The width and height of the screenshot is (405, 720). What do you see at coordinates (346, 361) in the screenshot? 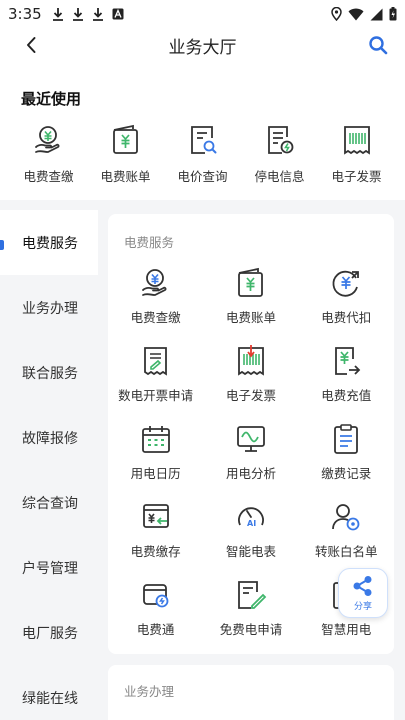
I see `phone-yuan-icon` at bounding box center [346, 361].